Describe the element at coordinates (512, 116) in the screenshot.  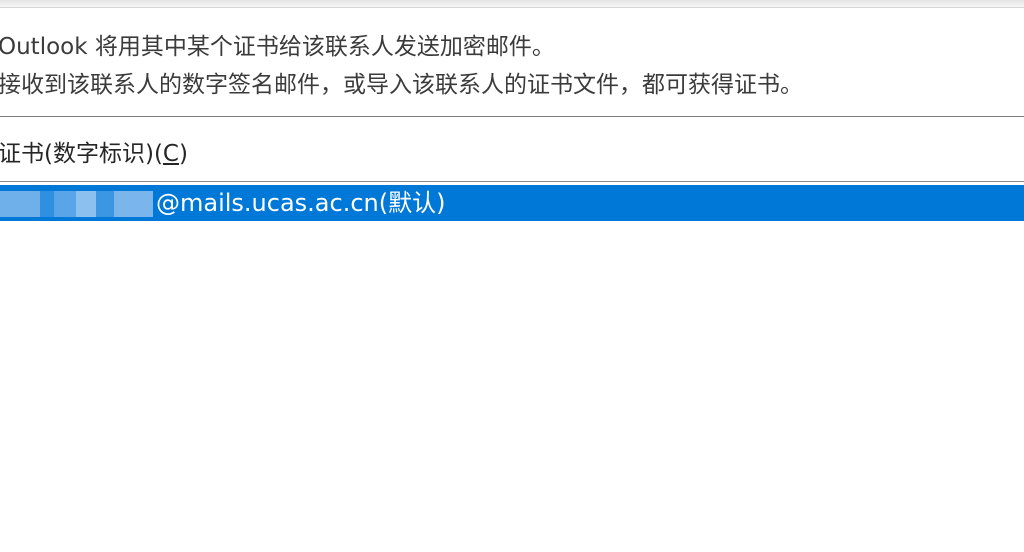
I see `section-divider` at that location.